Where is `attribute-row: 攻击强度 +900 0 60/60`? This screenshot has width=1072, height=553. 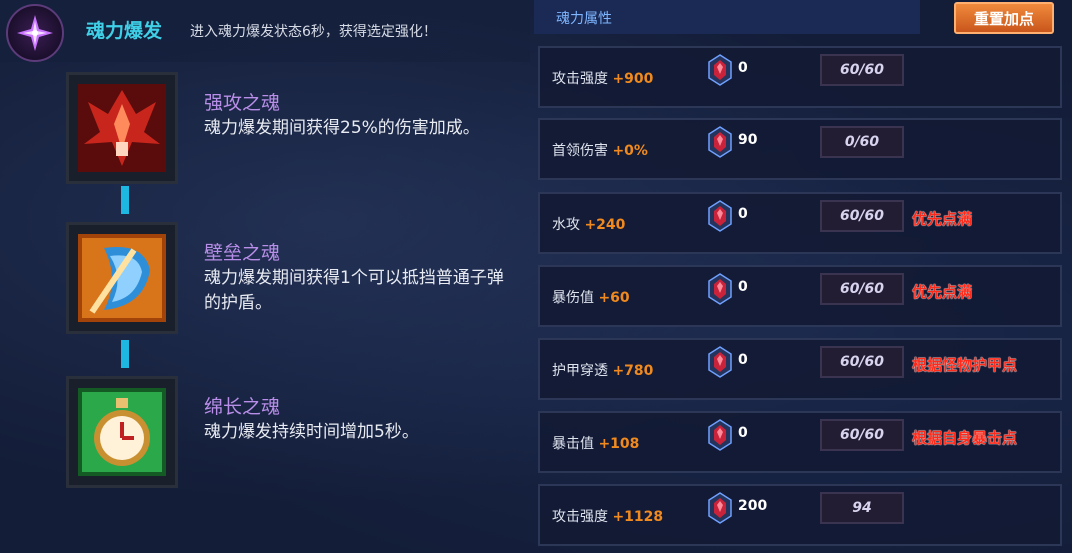 attribute-row: 攻击强度 +900 0 60/60 is located at coordinates (800, 77).